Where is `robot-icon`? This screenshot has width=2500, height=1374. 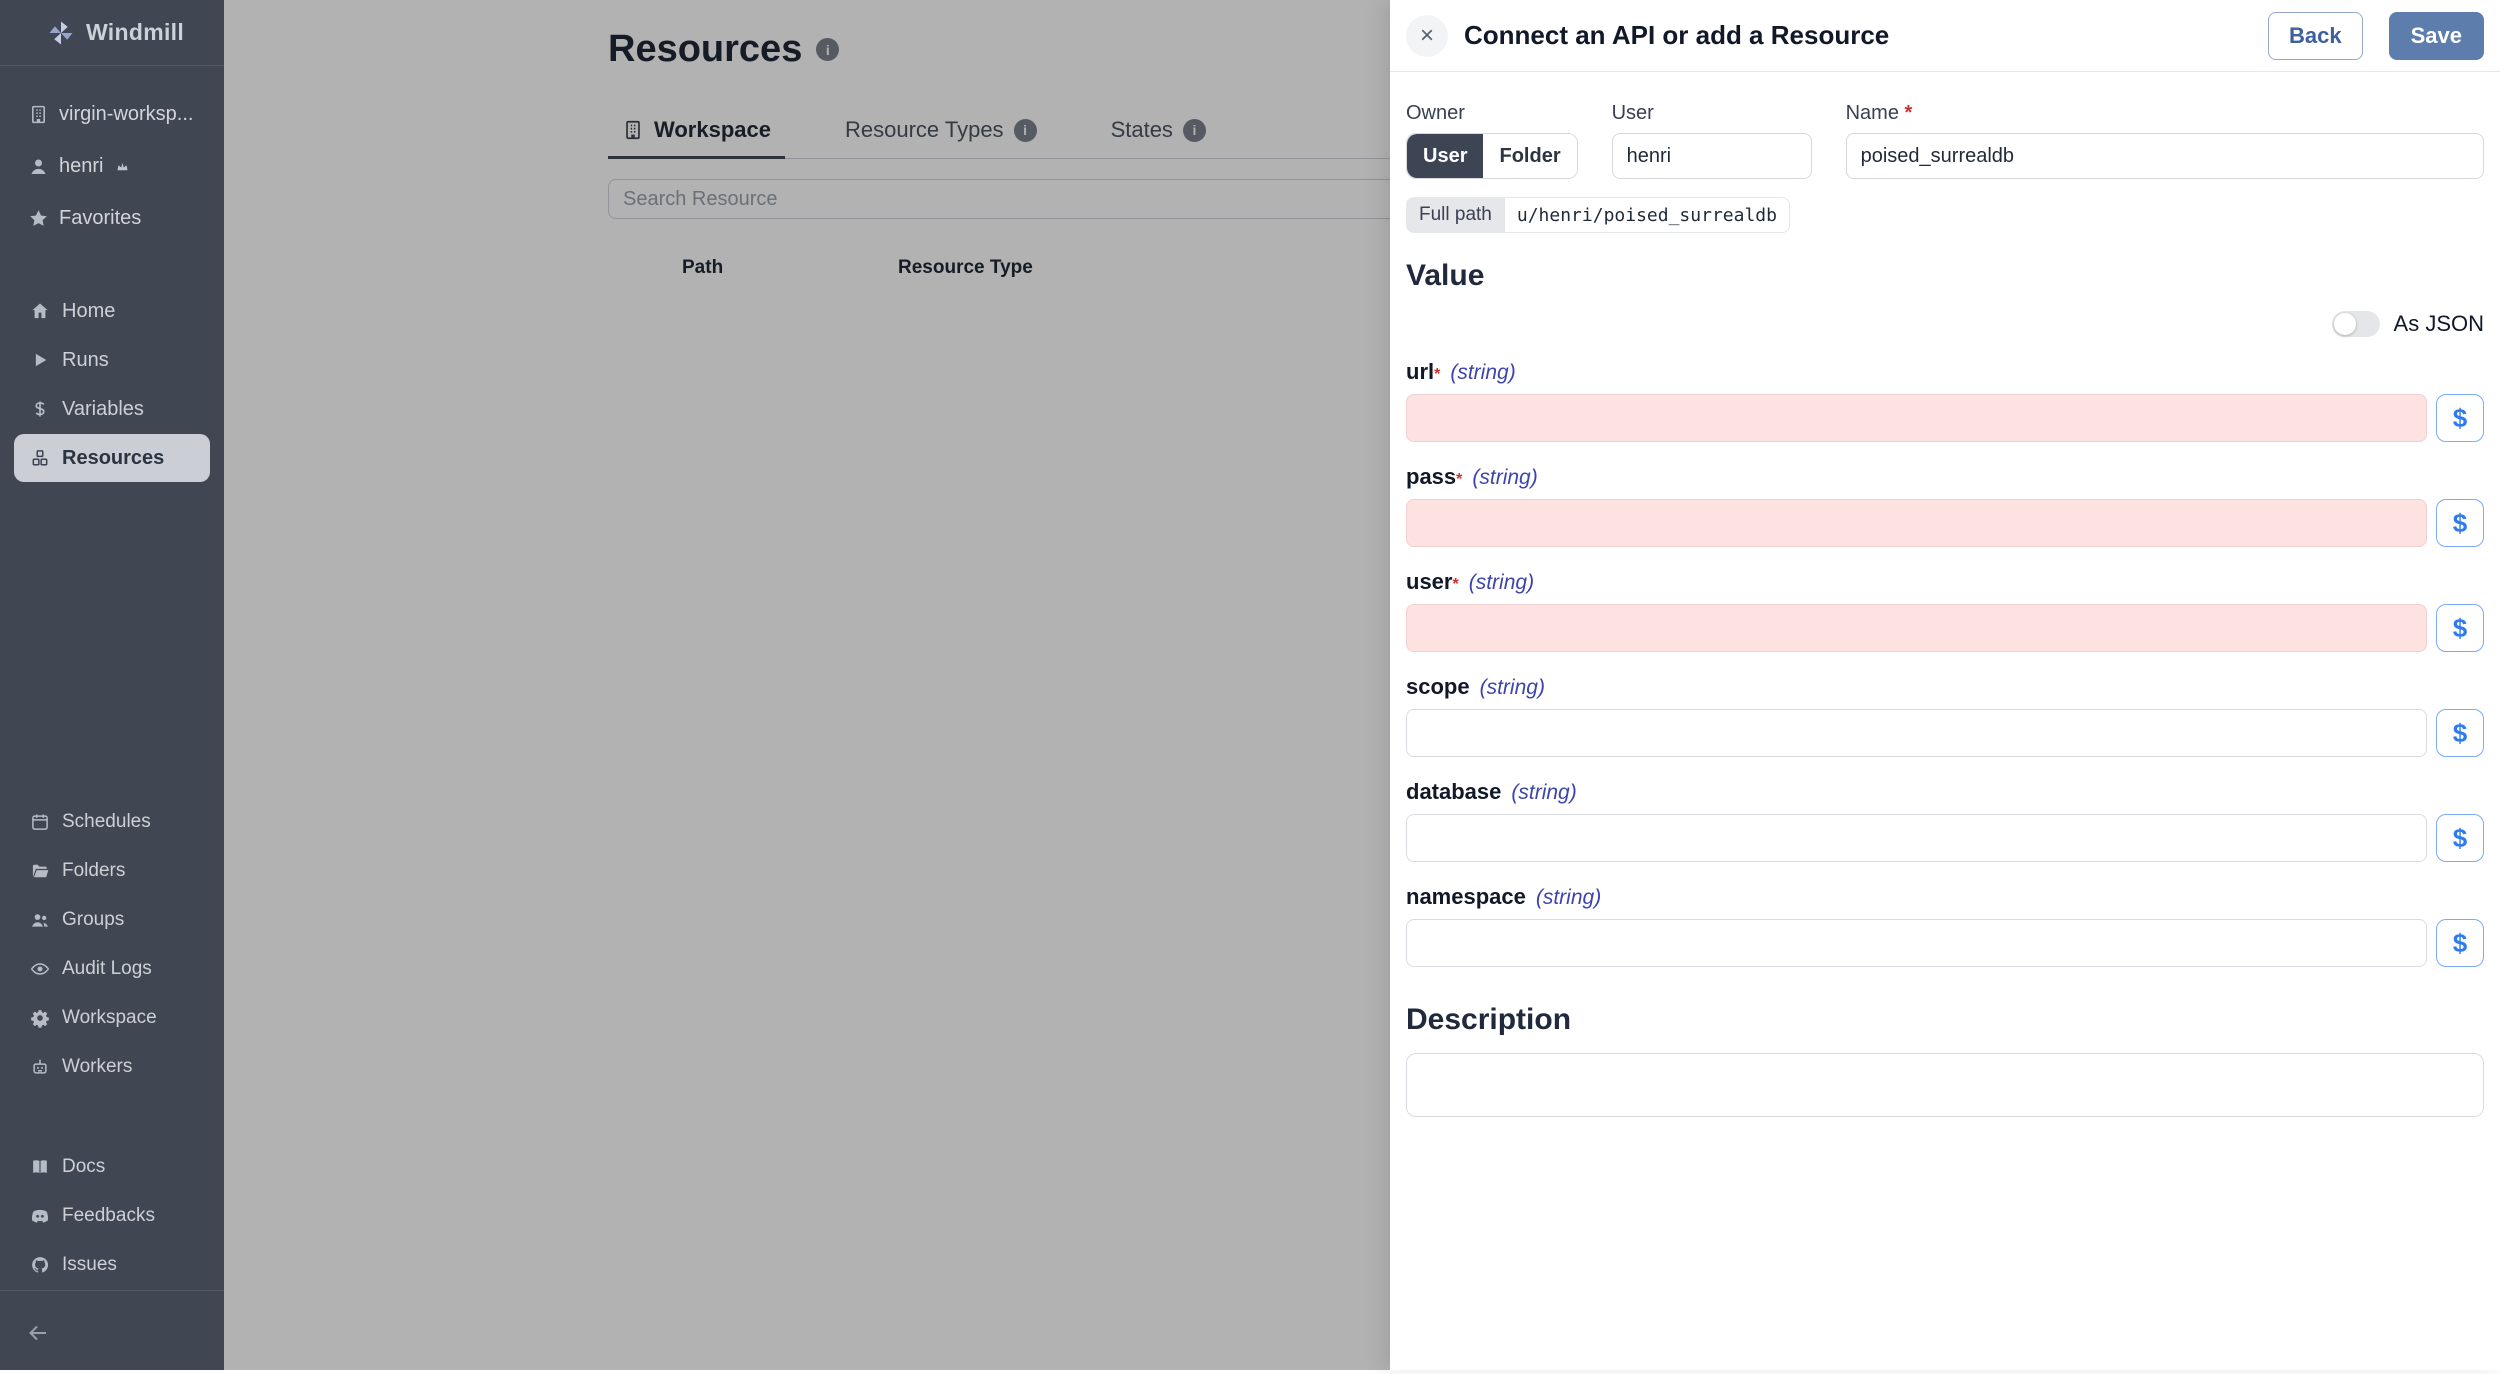
robot-icon is located at coordinates (40, 1067).